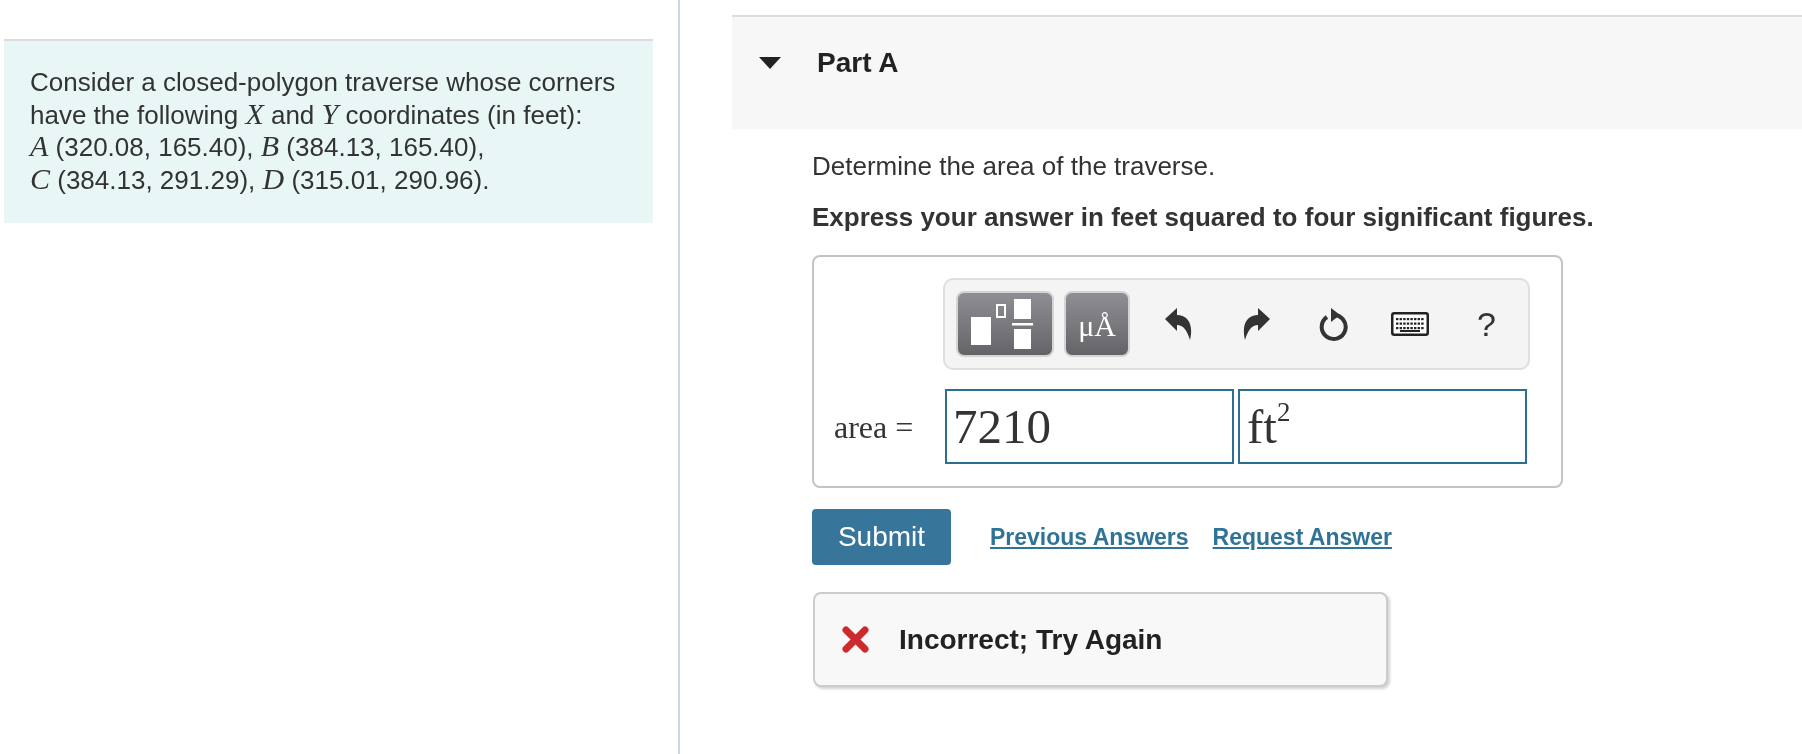 This screenshot has width=1802, height=754. I want to click on submit-button: Submit, so click(881, 537).